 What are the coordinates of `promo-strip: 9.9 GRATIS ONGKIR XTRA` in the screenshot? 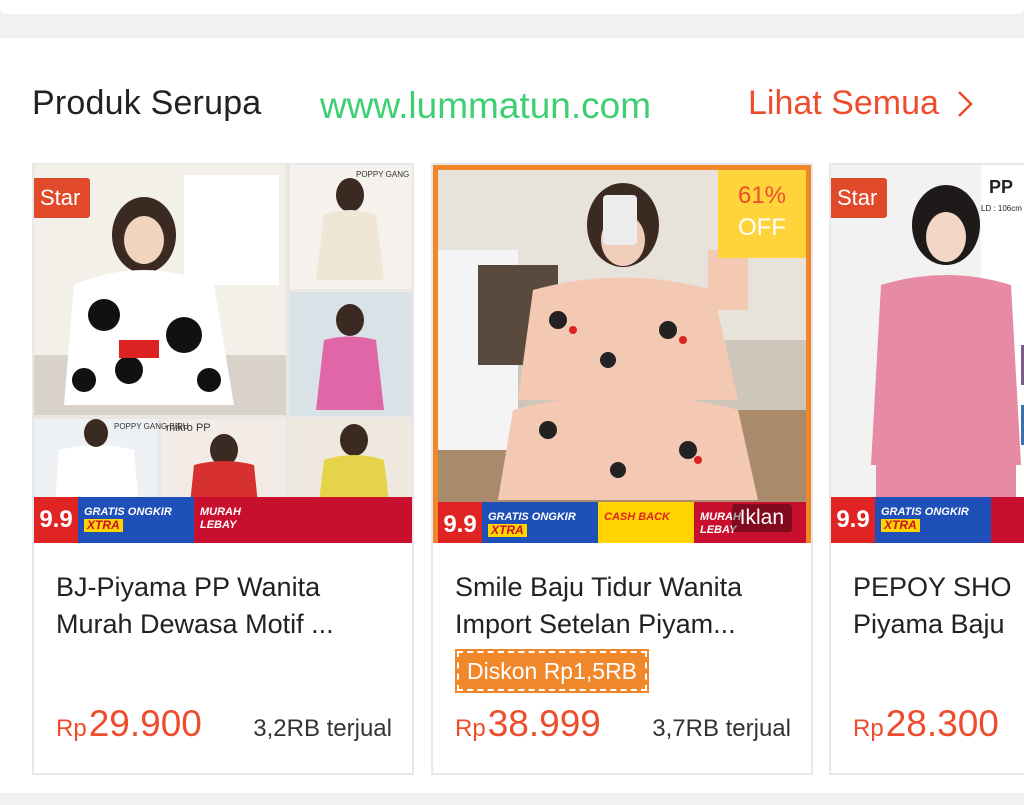 It's located at (927, 520).